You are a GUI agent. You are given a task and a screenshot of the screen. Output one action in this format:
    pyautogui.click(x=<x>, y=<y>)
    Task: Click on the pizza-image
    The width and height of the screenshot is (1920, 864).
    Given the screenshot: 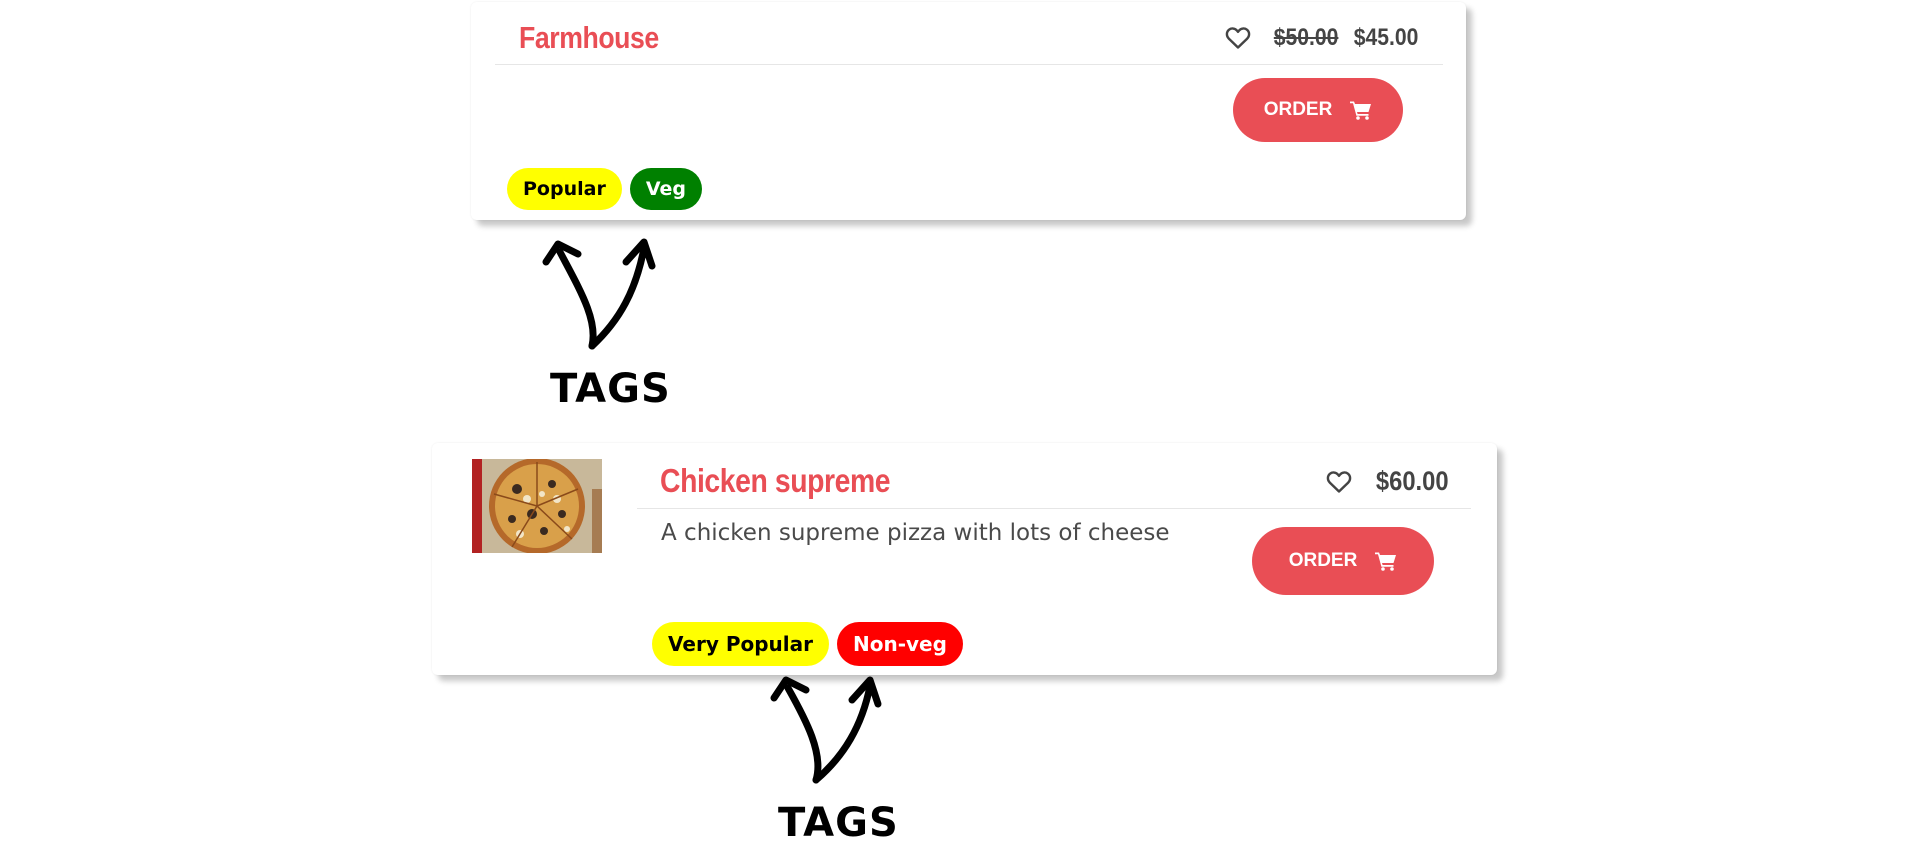 What is the action you would take?
    pyautogui.click(x=537, y=506)
    